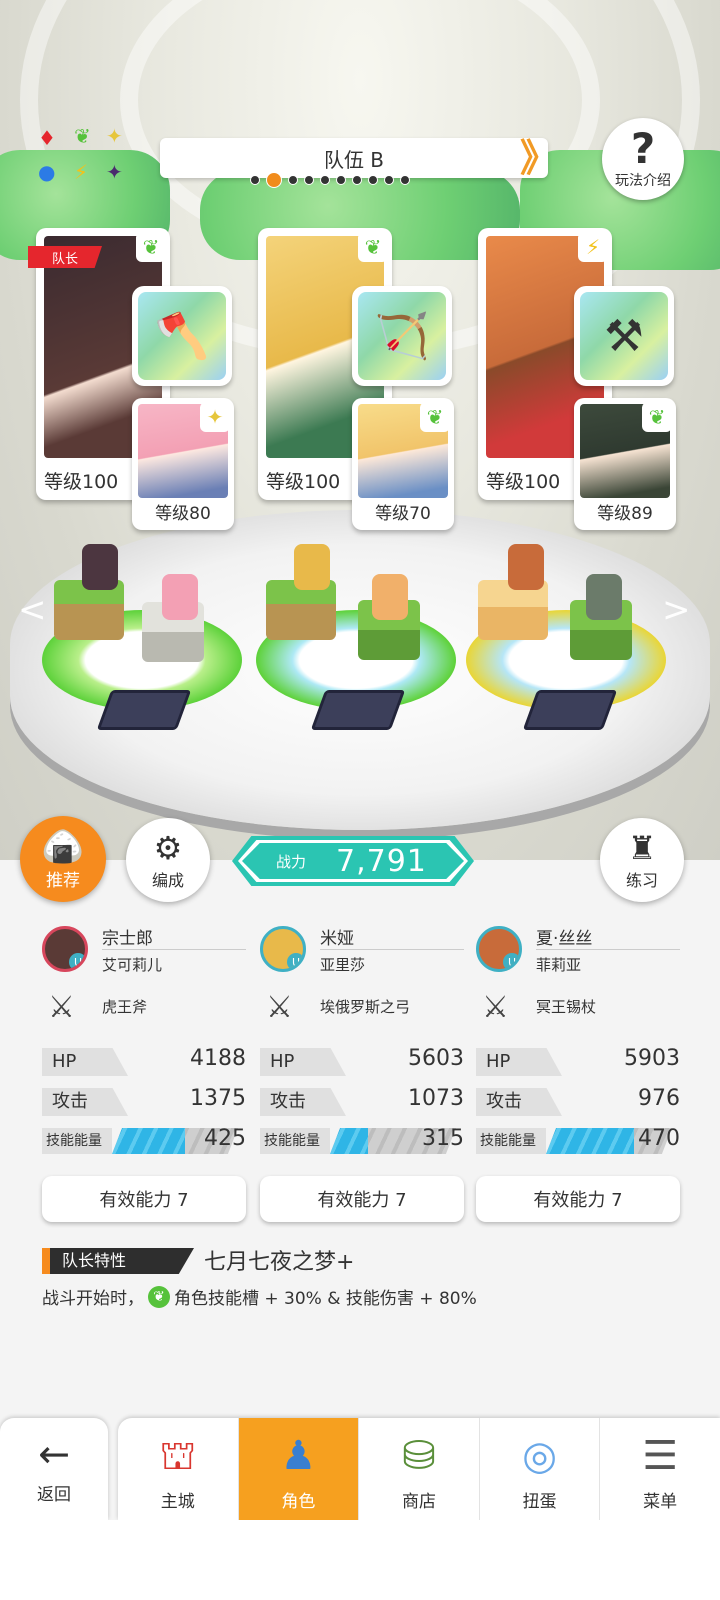 Image resolution: width=720 pixels, height=1600 pixels. What do you see at coordinates (659, 1138) in the screenshot?
I see `energy-value: 470` at bounding box center [659, 1138].